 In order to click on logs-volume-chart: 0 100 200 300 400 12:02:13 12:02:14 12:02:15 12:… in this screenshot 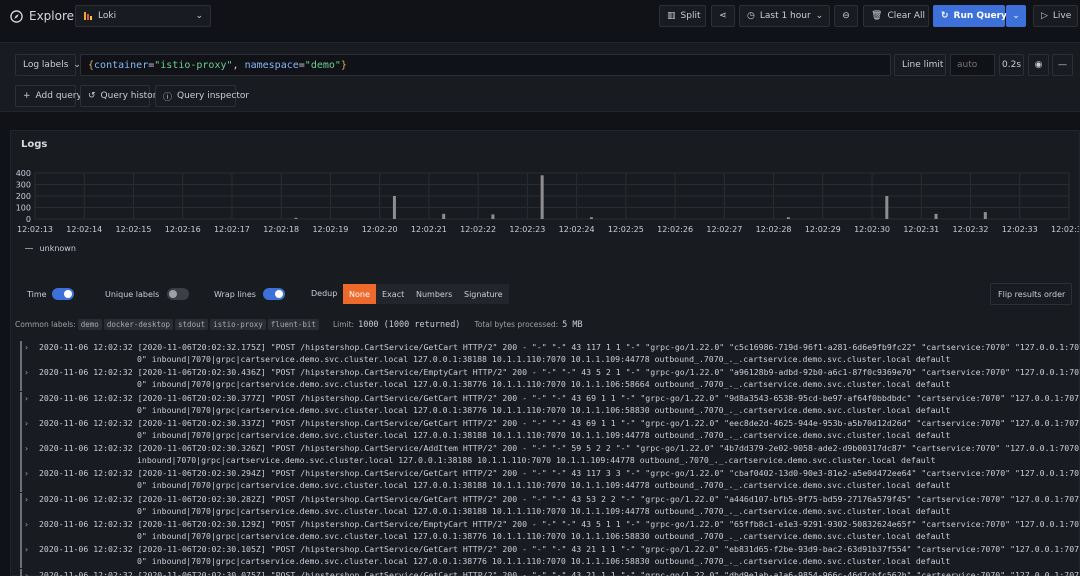, I will do `click(547, 201)`.